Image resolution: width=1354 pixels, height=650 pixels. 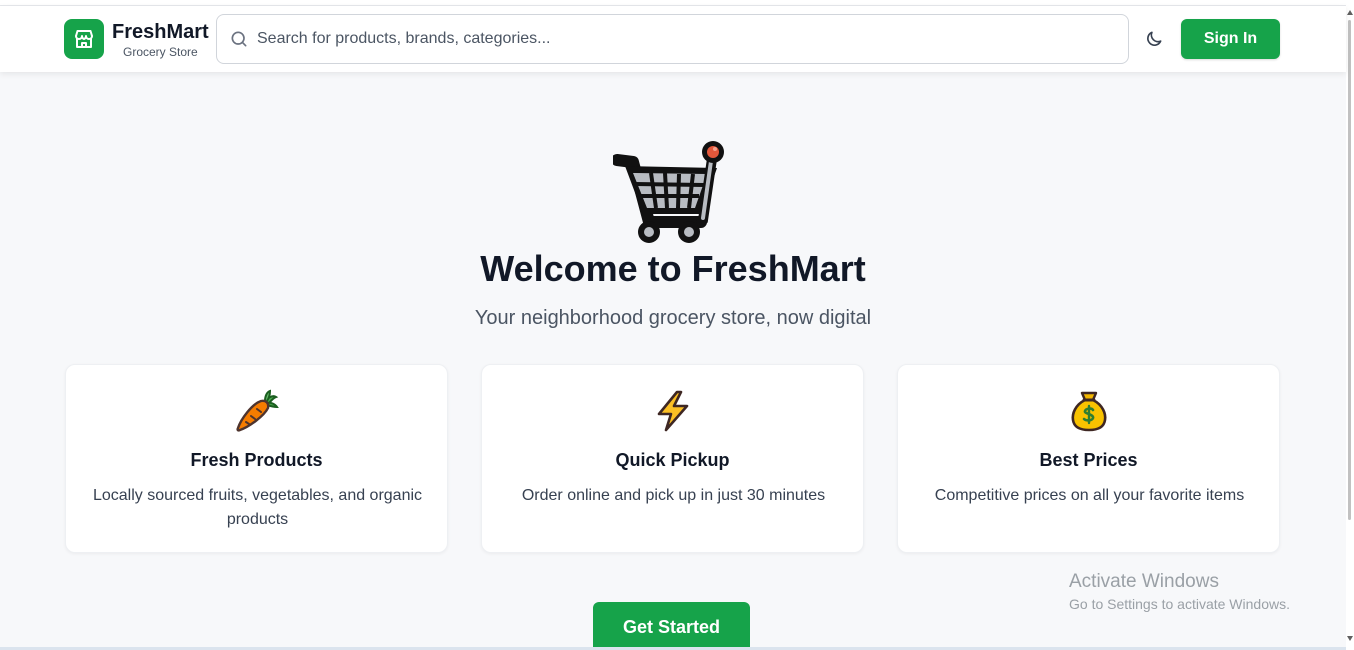 I want to click on feature-title: Quick Pickup, so click(x=672, y=460).